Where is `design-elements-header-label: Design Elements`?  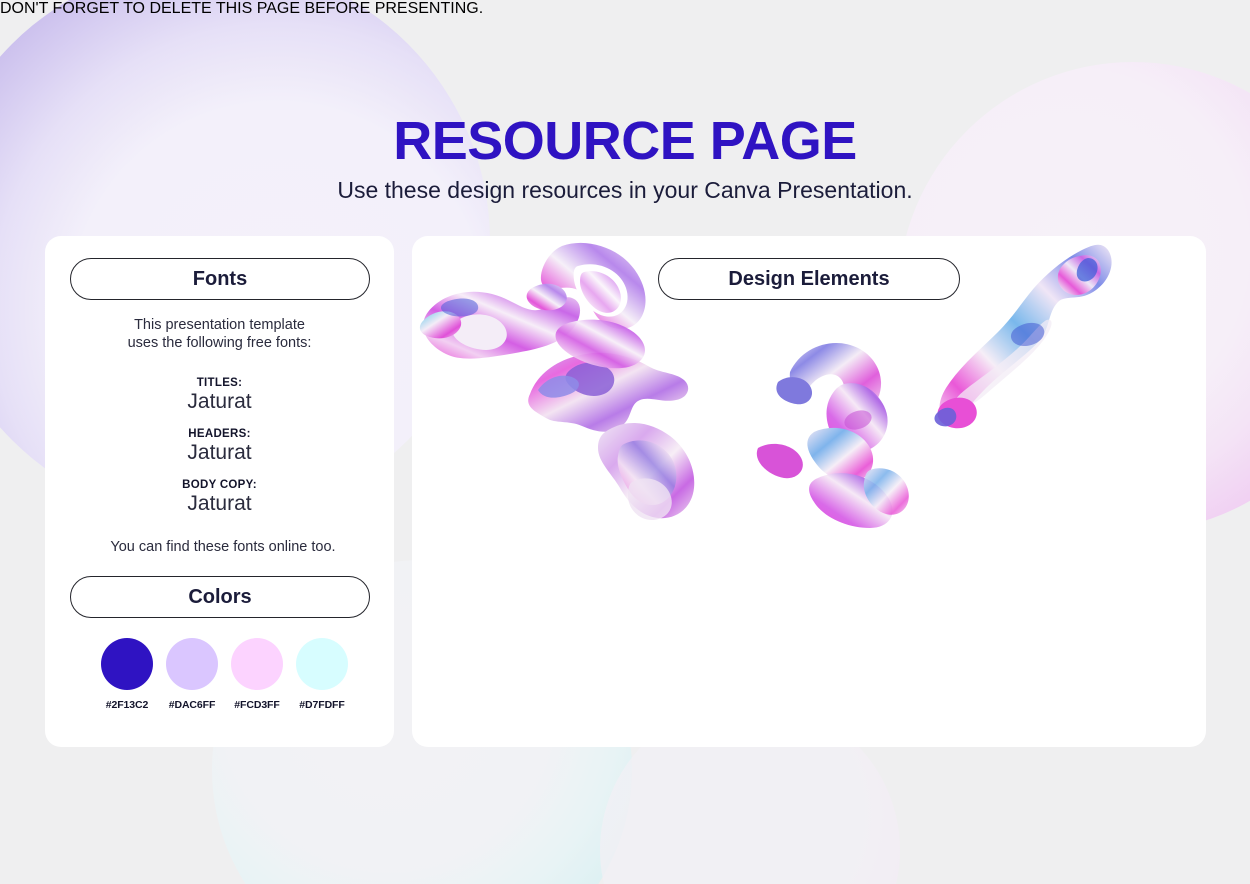
design-elements-header-label: Design Elements is located at coordinates (809, 278).